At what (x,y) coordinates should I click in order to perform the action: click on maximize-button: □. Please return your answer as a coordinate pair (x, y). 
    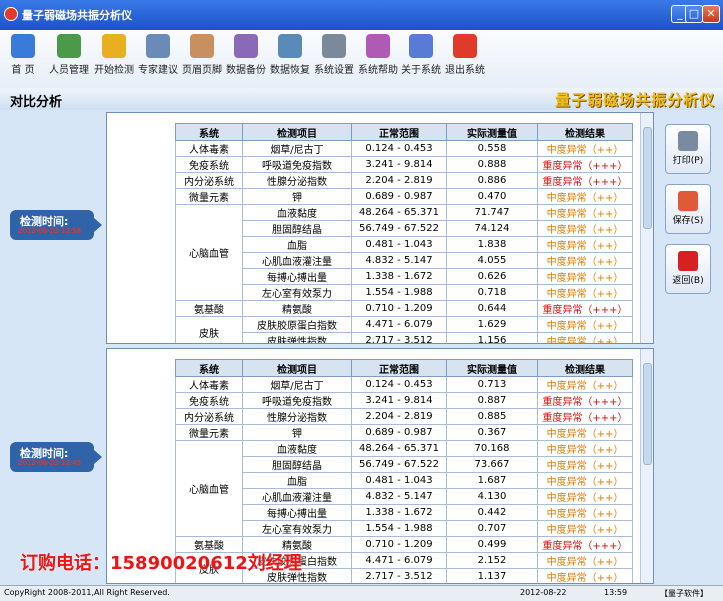
    Looking at the image, I should click on (694, 14).